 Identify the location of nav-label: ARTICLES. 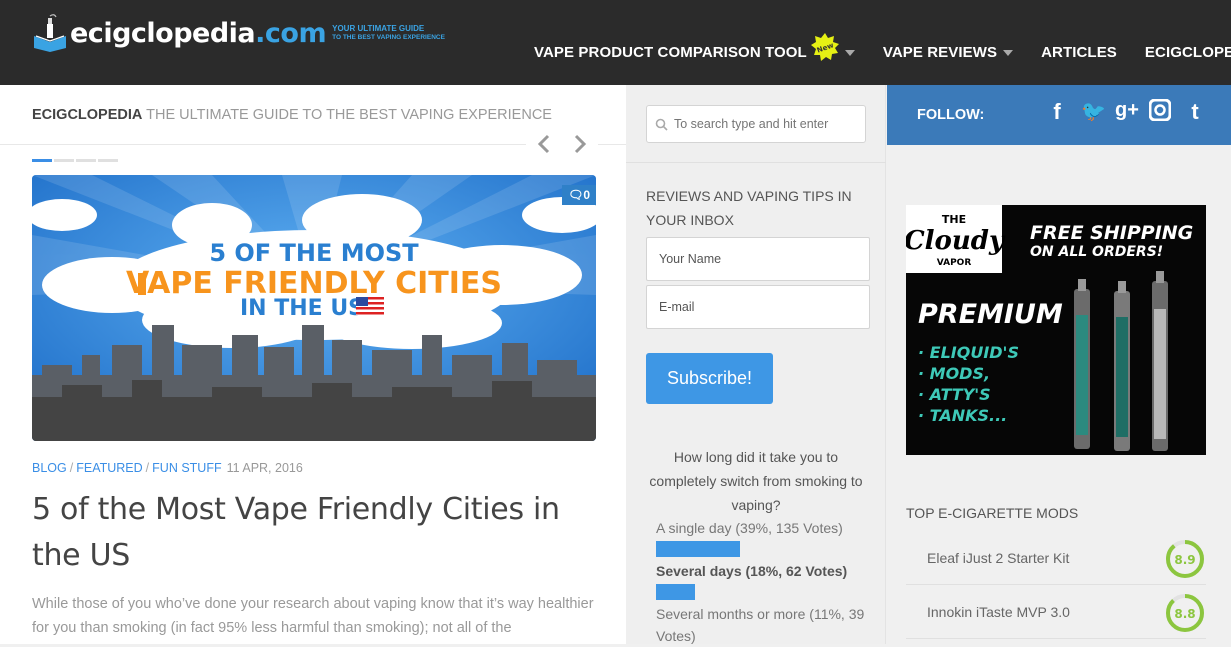
(1079, 52).